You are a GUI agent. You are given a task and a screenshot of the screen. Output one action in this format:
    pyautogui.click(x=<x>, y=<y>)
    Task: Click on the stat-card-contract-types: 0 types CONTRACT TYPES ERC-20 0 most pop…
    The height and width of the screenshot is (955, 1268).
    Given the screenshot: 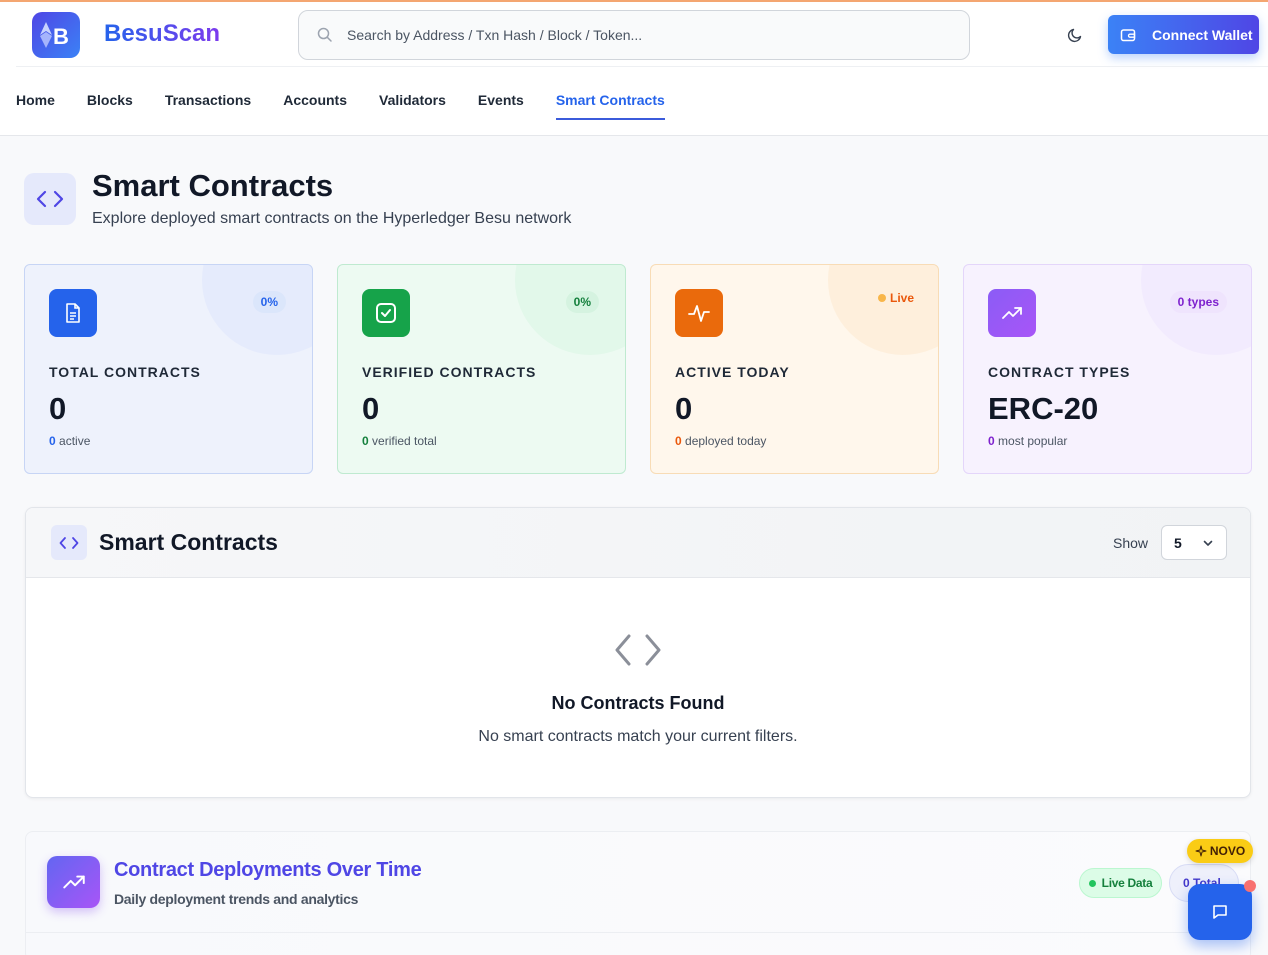 What is the action you would take?
    pyautogui.click(x=1107, y=369)
    